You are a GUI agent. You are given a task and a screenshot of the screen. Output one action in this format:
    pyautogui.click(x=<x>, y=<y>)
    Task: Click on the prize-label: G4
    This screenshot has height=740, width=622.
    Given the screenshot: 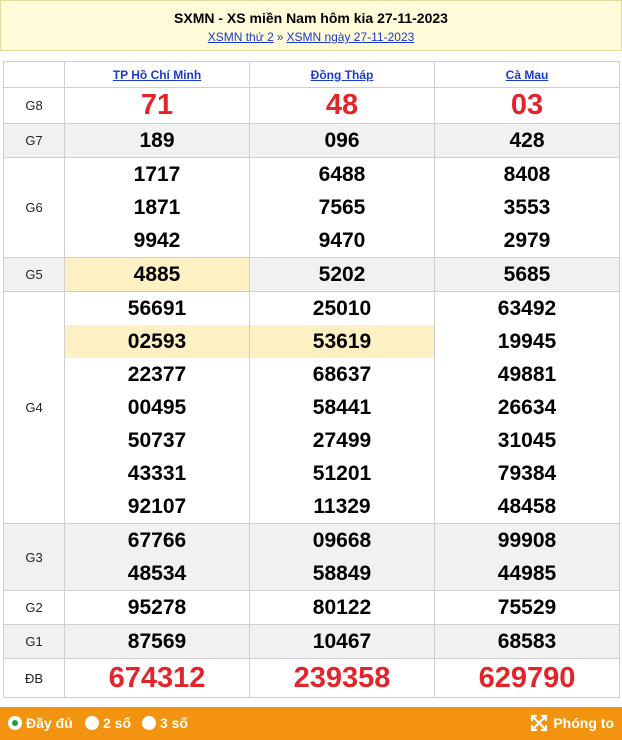 What is the action you would take?
    pyautogui.click(x=34, y=407)
    